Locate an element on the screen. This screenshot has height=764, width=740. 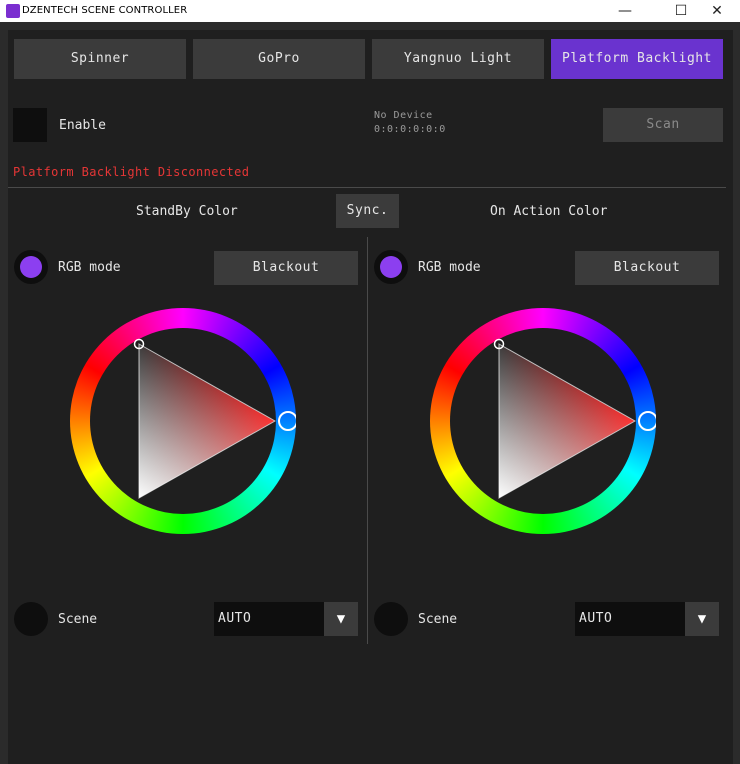
divider-vertical is located at coordinates (367, 440).